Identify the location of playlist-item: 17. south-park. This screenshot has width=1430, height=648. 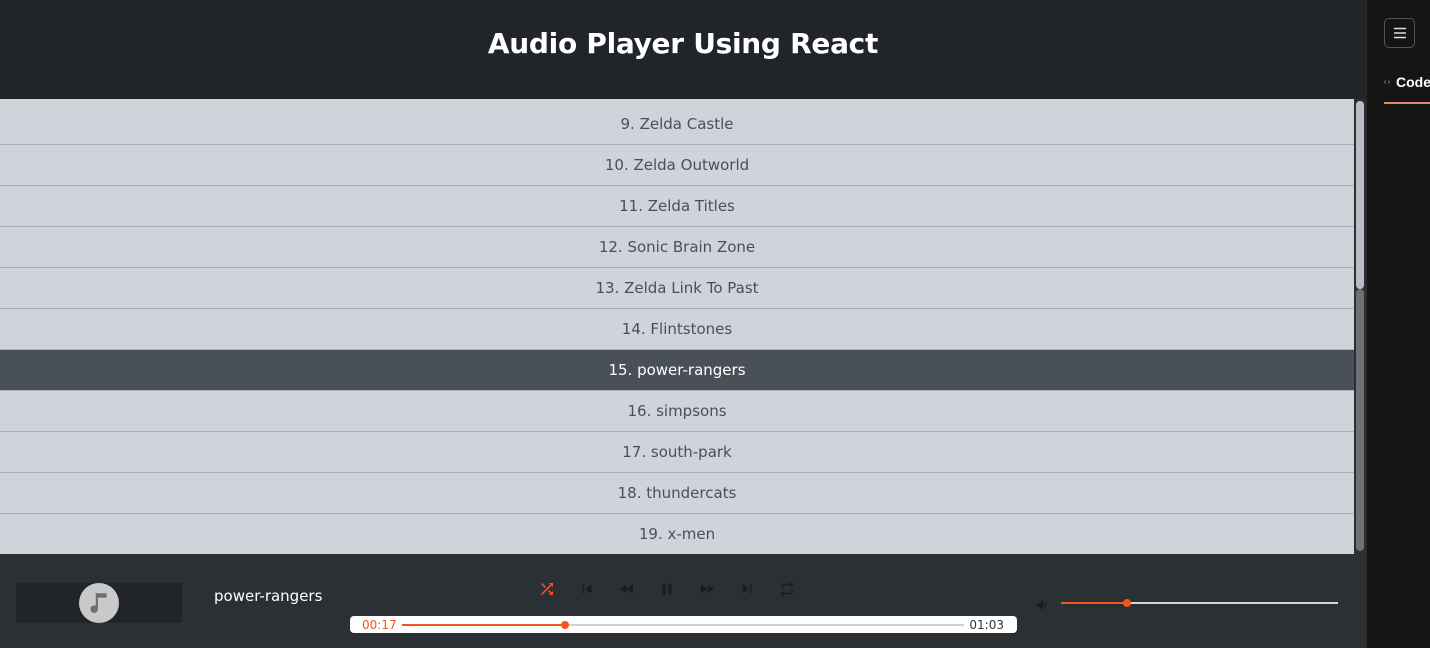
(677, 452).